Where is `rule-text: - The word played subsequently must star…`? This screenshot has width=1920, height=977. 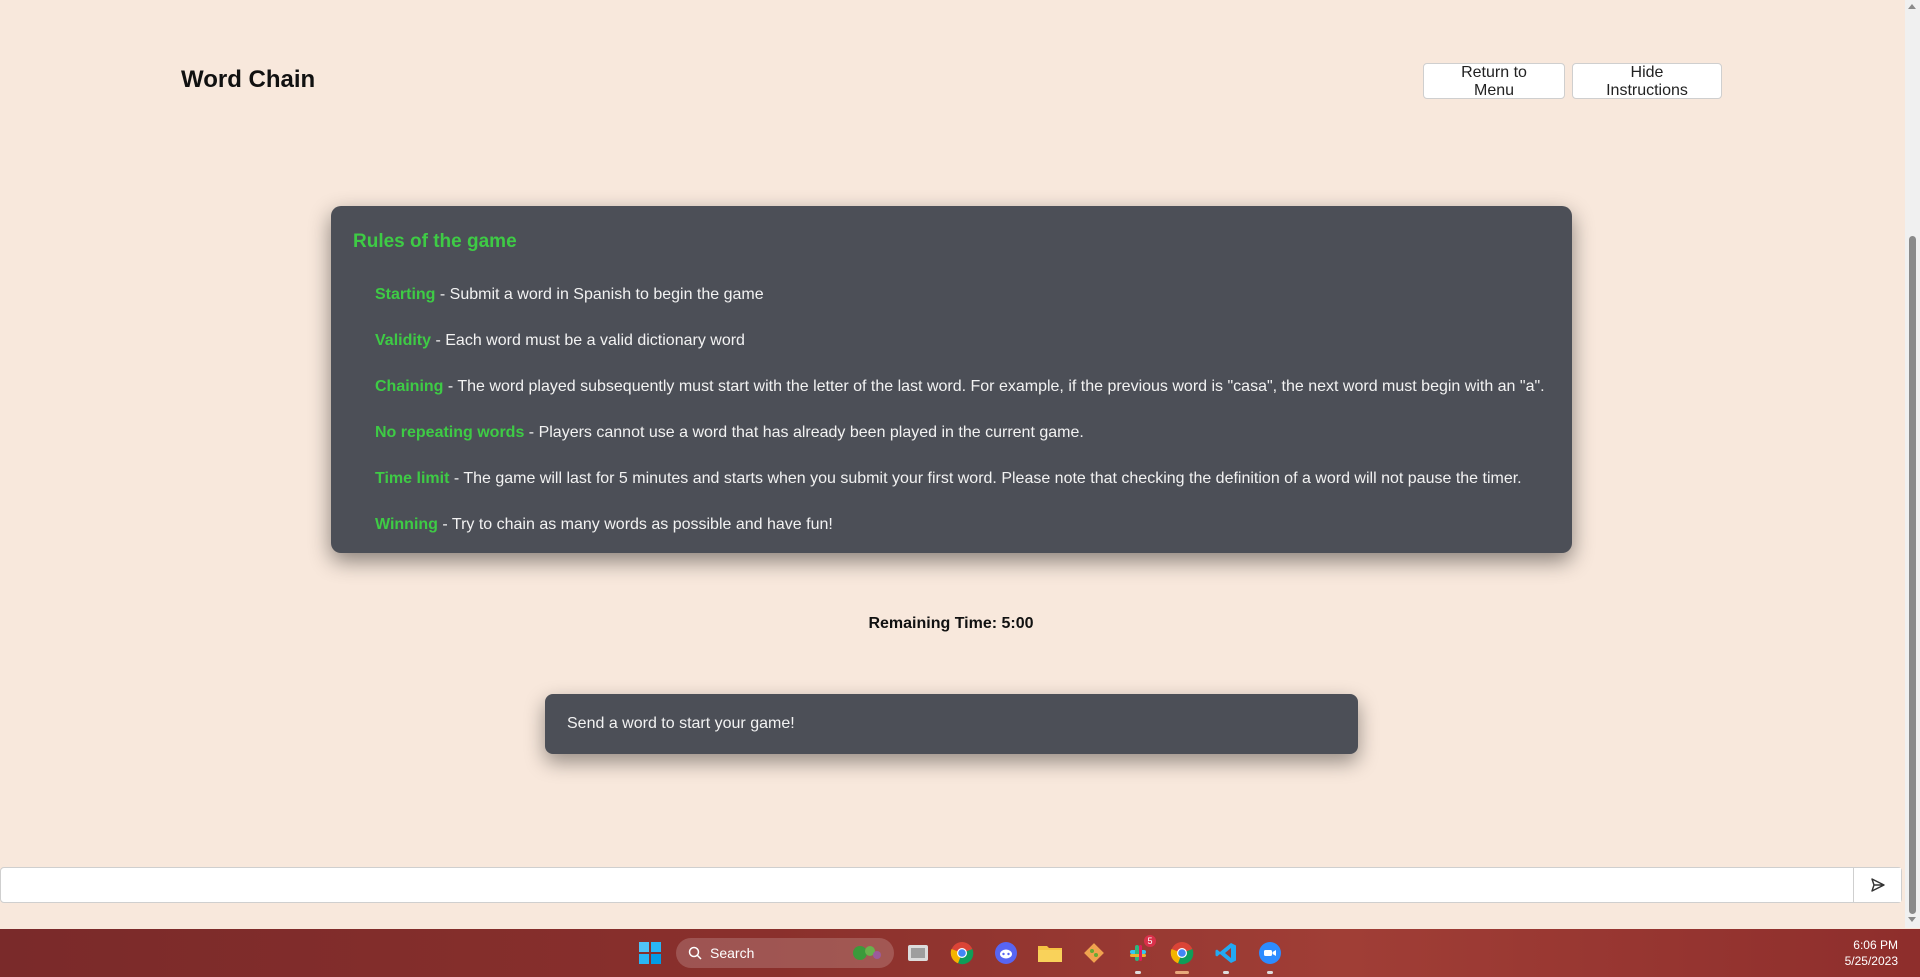
rule-text: - The word played subsequently must star… is located at coordinates (994, 386).